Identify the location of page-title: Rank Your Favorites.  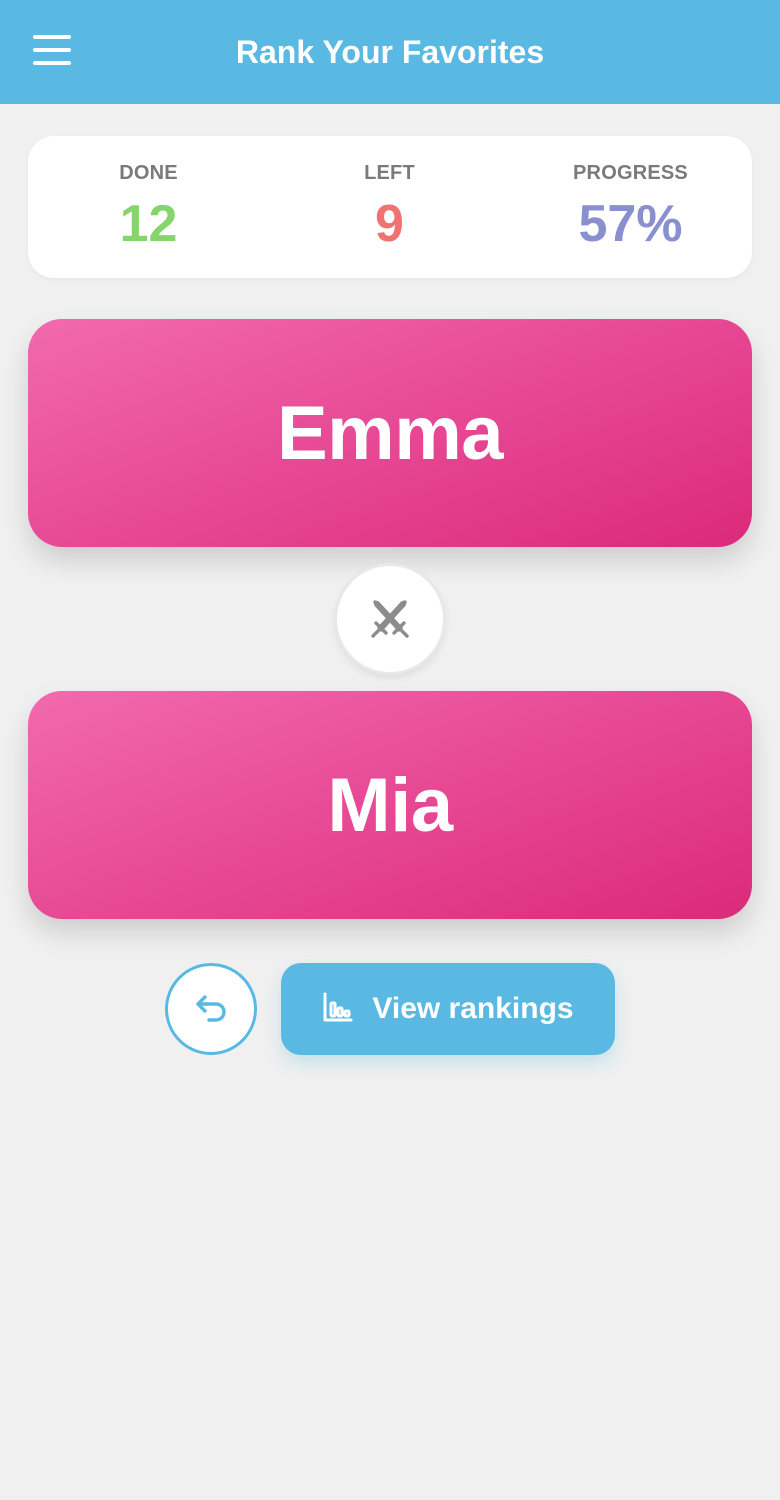
(390, 52).